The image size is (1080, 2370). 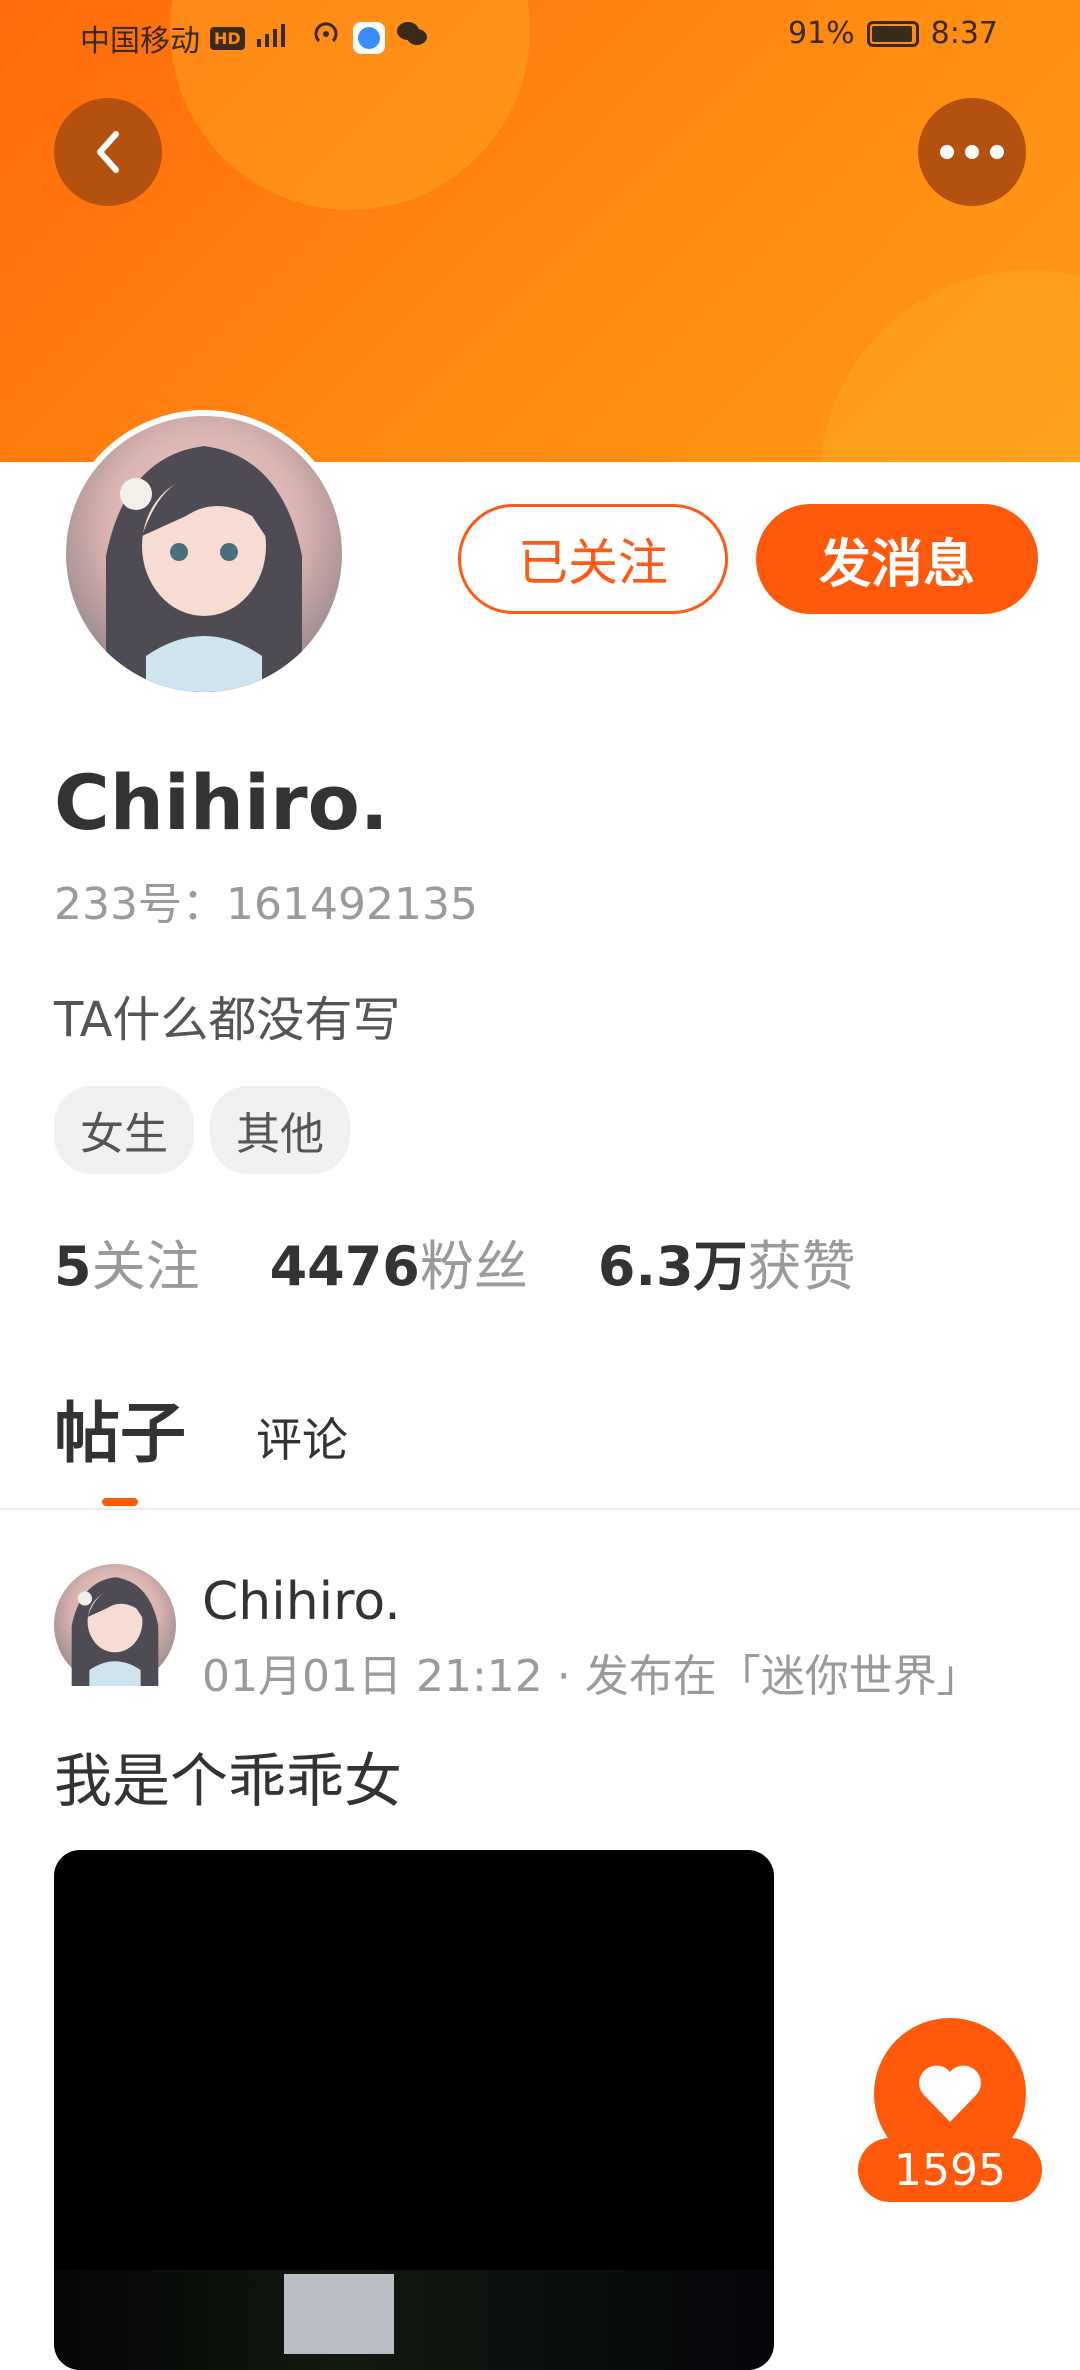 I want to click on post-meta: 01月01日 21:12 · 发布在「迷你世界」, so click(x=591, y=1676).